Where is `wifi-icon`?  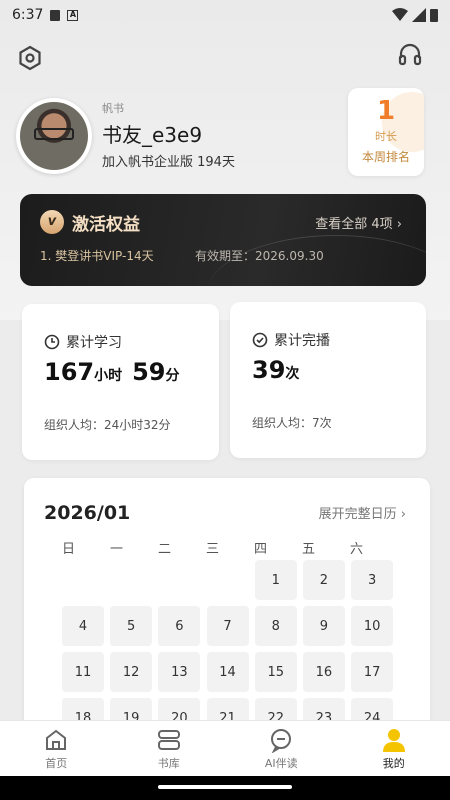
wifi-icon is located at coordinates (400, 14).